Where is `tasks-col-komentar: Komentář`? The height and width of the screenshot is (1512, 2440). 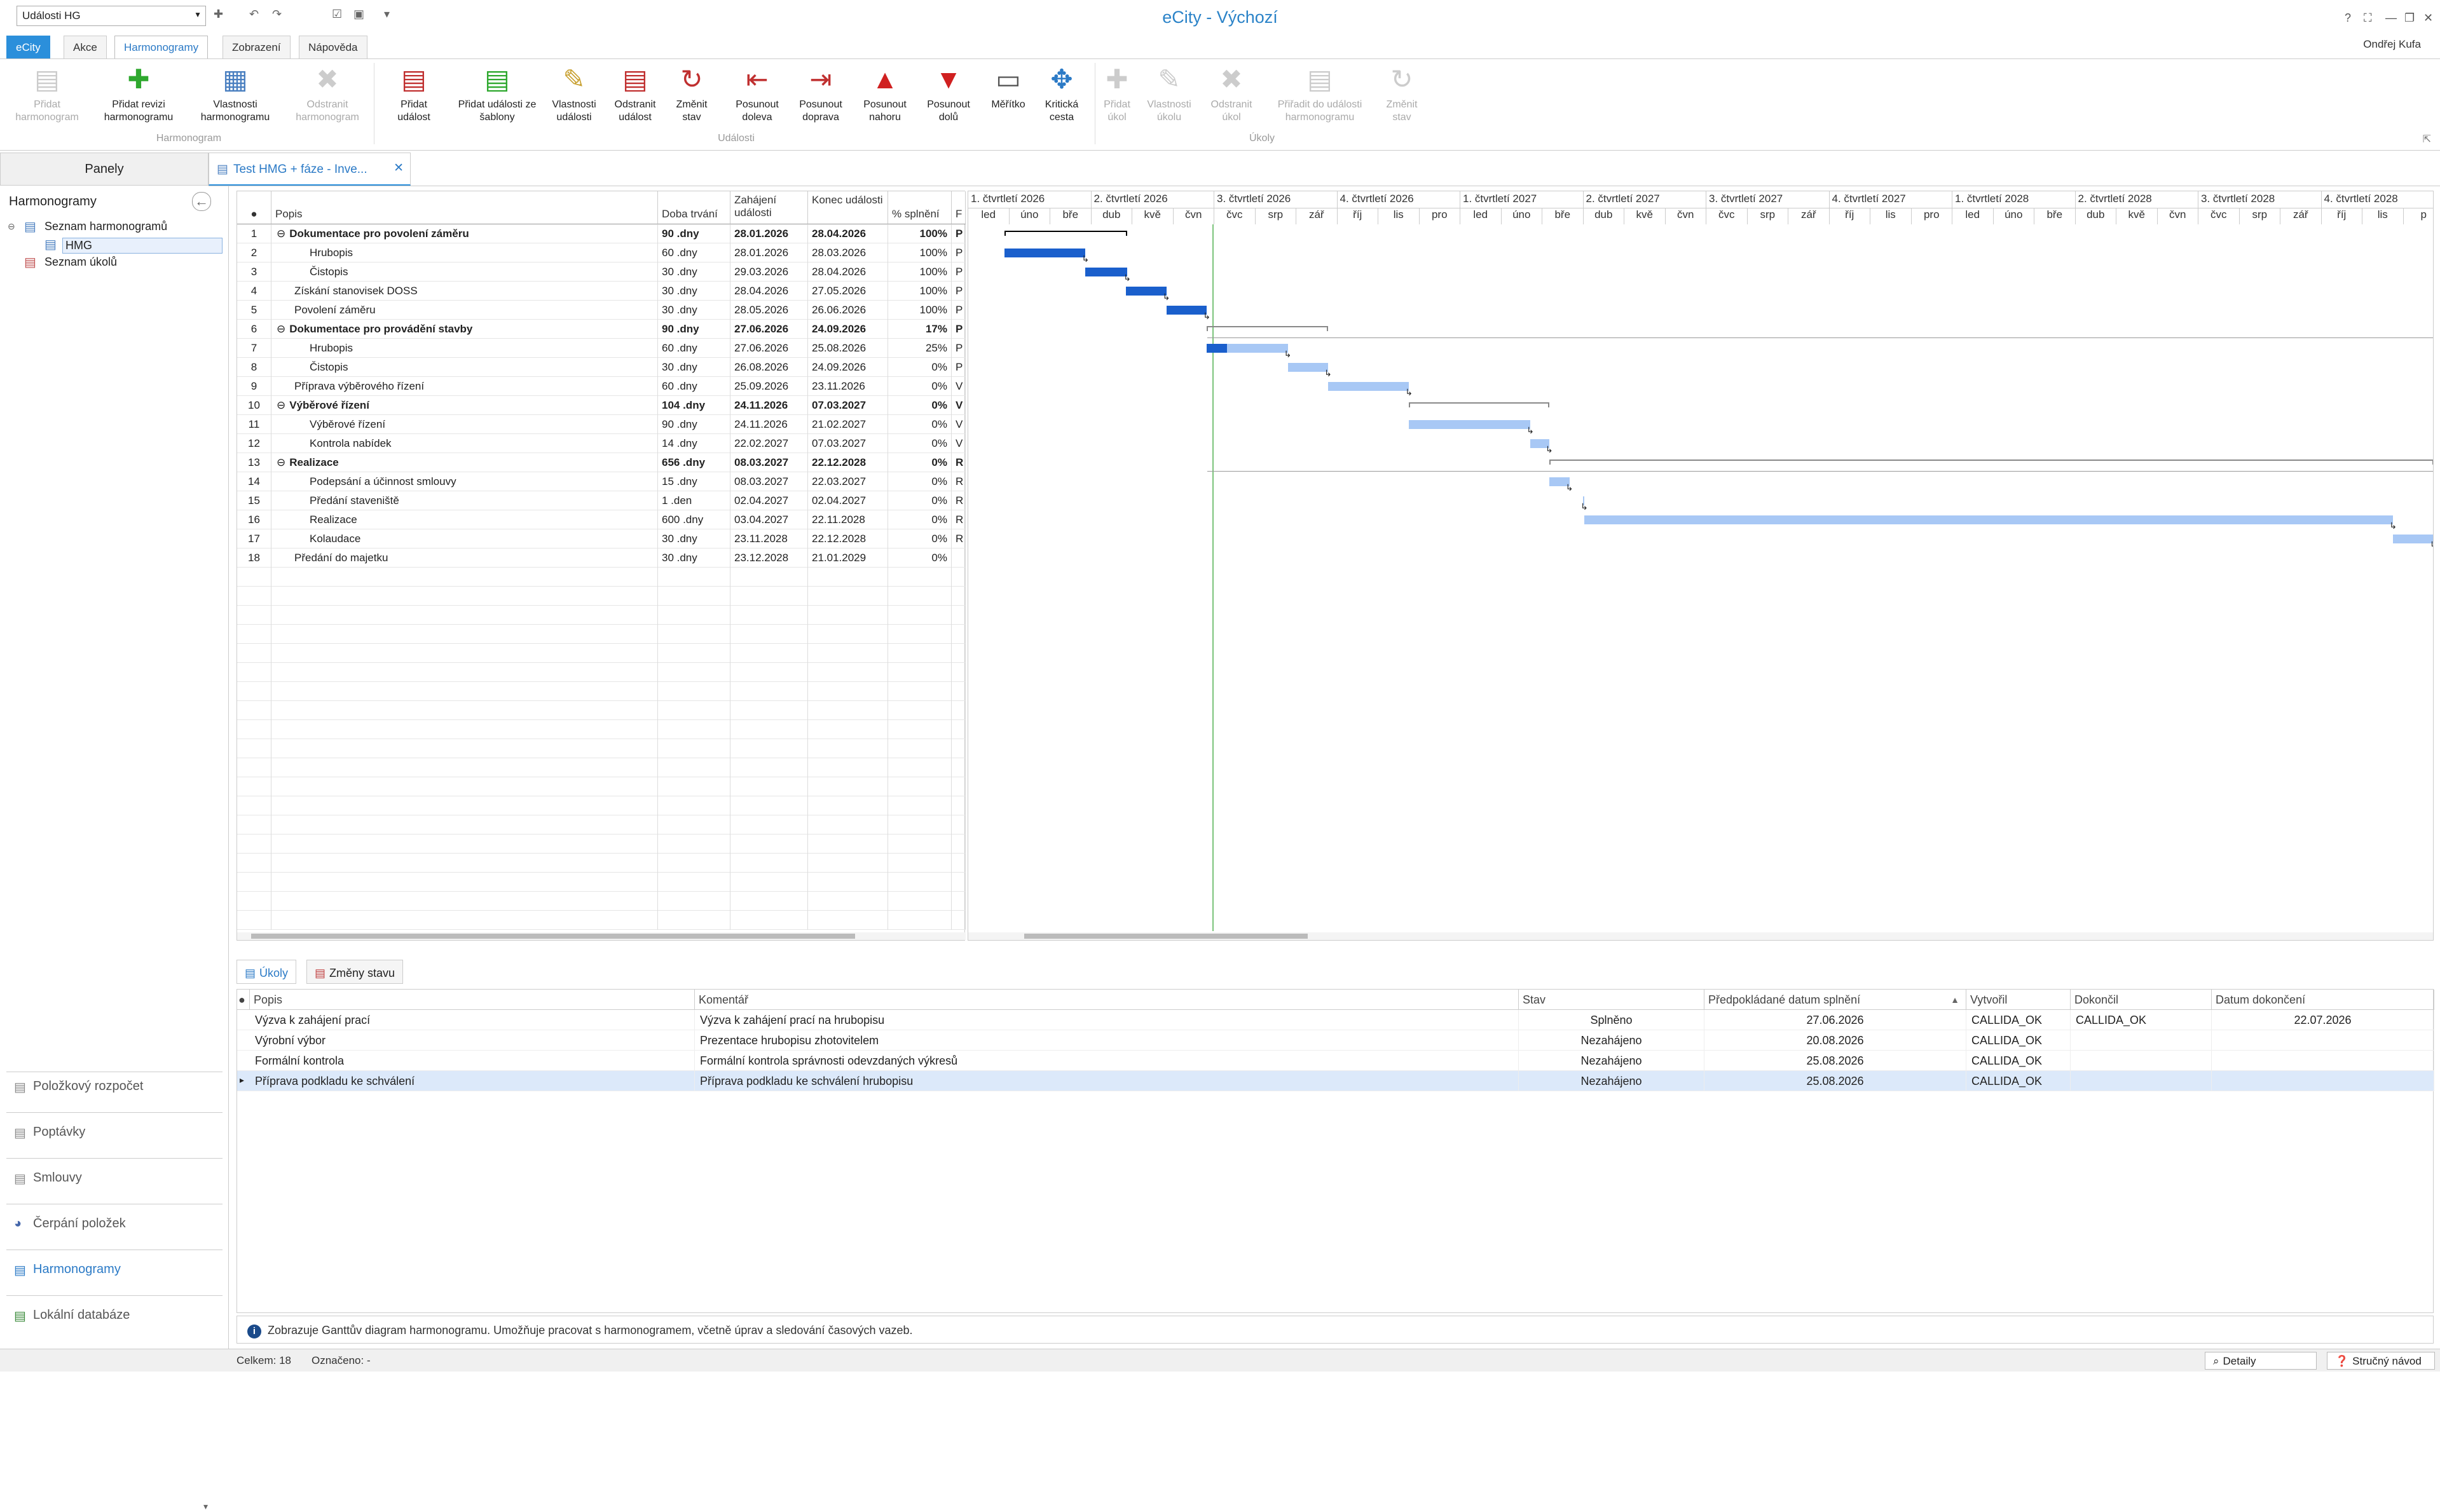
tasks-col-komentar: Komentář is located at coordinates (1107, 1000).